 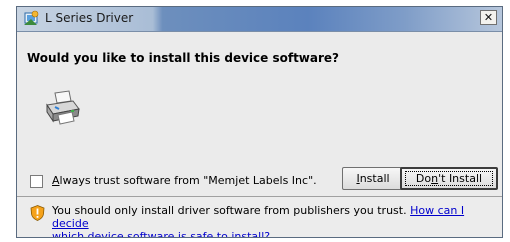 What do you see at coordinates (56, 180) in the screenshot?
I see `always-trust-label-accel: A` at bounding box center [56, 180].